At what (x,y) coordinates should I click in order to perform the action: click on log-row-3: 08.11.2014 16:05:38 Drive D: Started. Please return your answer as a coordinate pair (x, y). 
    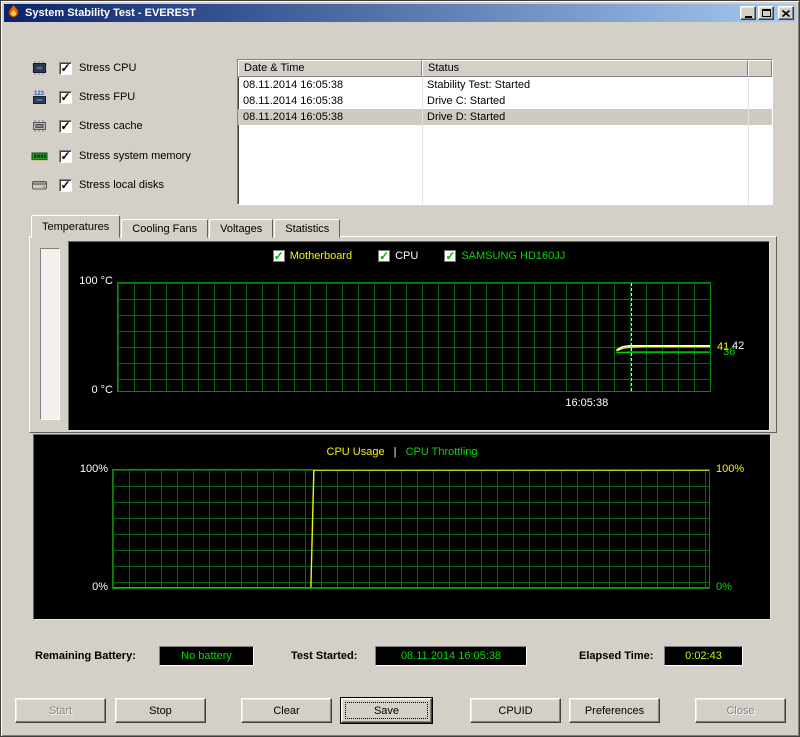
    Looking at the image, I should click on (505, 117).